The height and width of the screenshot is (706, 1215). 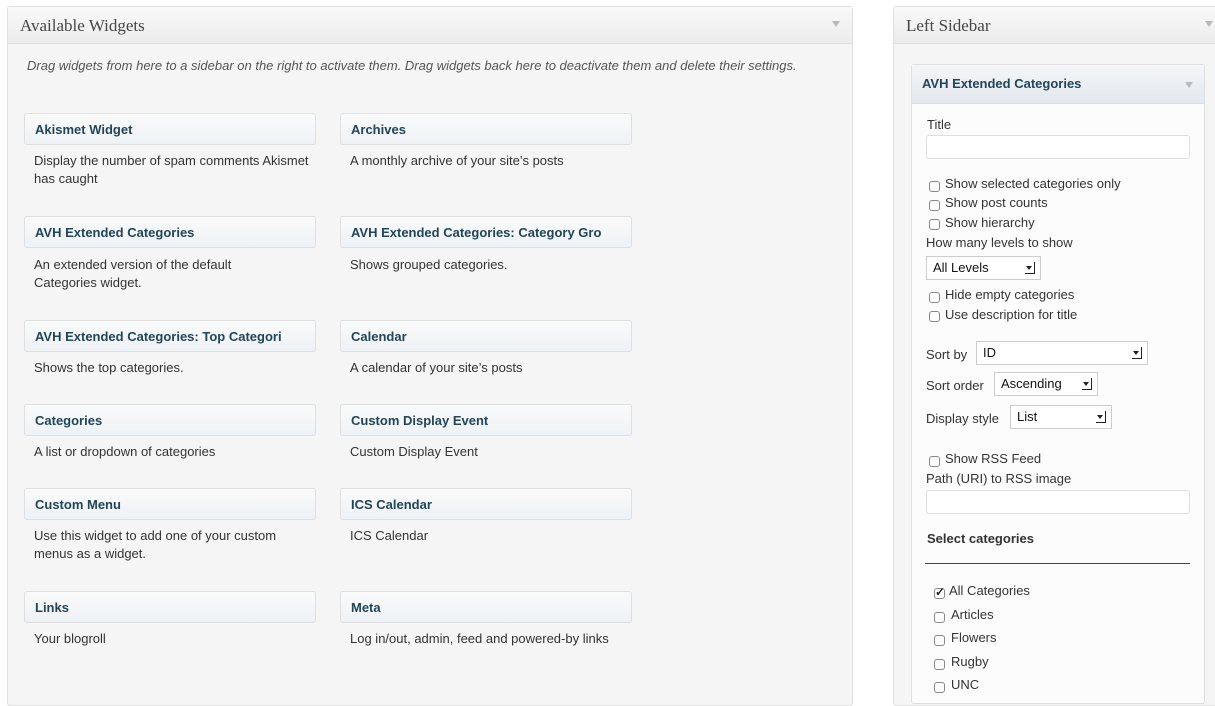 What do you see at coordinates (939, 640) in the screenshot?
I see `category-checkbox-flowers` at bounding box center [939, 640].